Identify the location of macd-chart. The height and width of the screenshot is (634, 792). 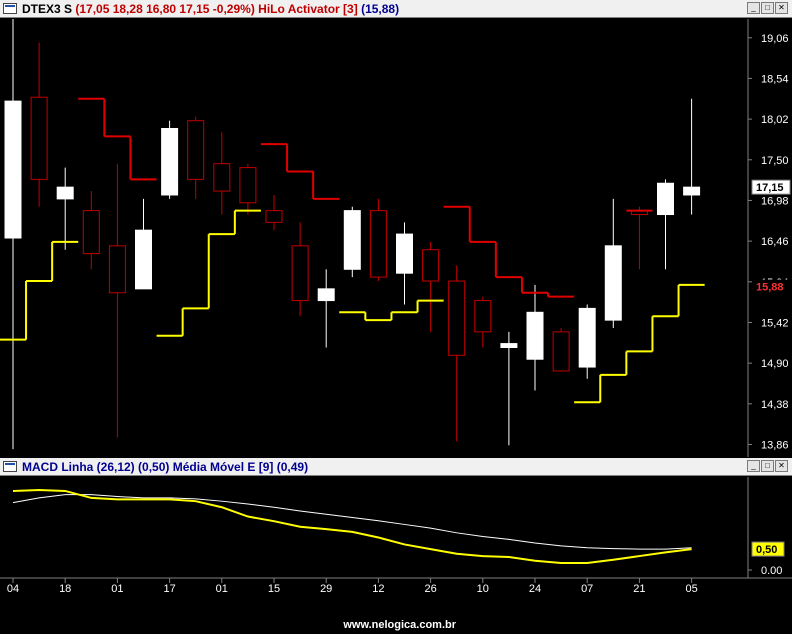
(352, 527).